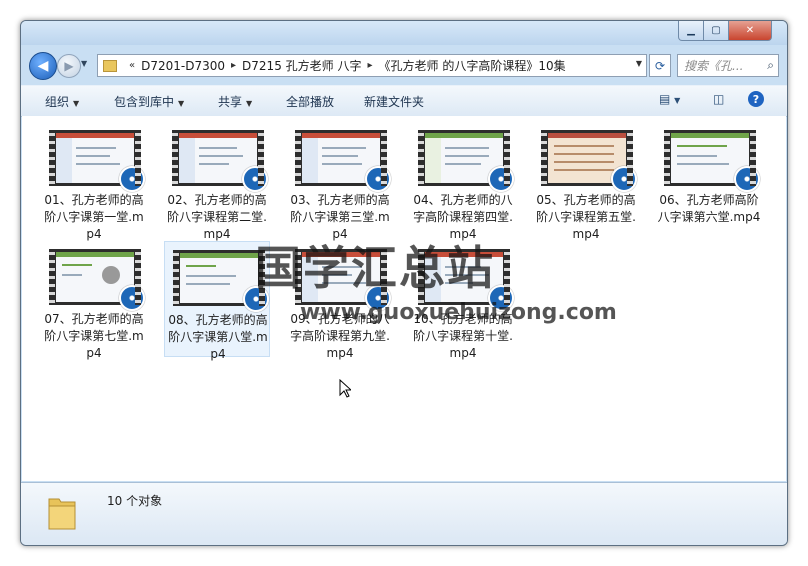 This screenshot has height=566, width=808. Describe the element at coordinates (301, 65) in the screenshot. I see `breadcrumb-2: D7215 孔方老师 八字` at that location.